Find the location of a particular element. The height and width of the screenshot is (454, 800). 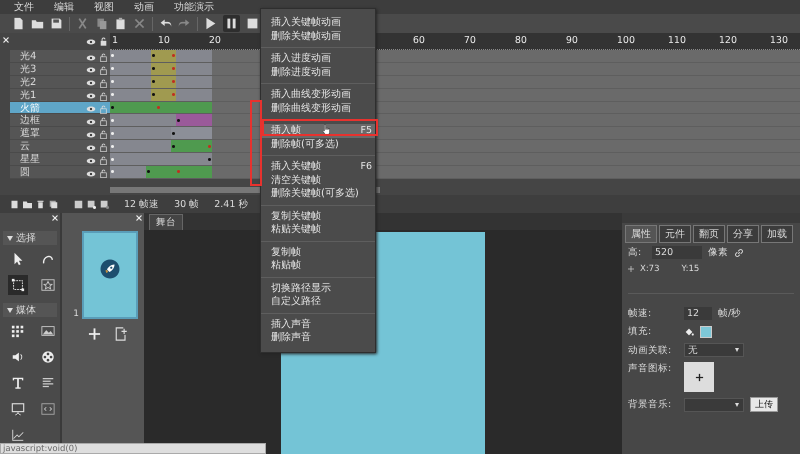

context-menu-item: 插入关键帧动画 is located at coordinates (318, 23).